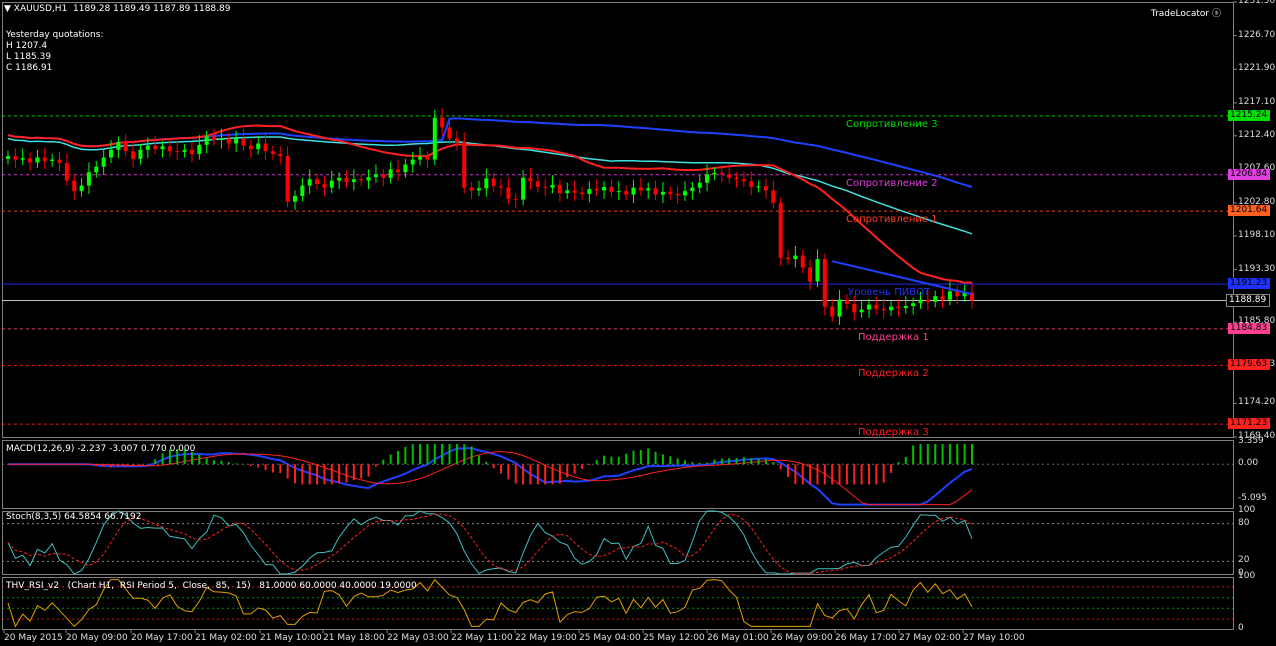  I want to click on level-tag: 1191.23, so click(1249, 284).